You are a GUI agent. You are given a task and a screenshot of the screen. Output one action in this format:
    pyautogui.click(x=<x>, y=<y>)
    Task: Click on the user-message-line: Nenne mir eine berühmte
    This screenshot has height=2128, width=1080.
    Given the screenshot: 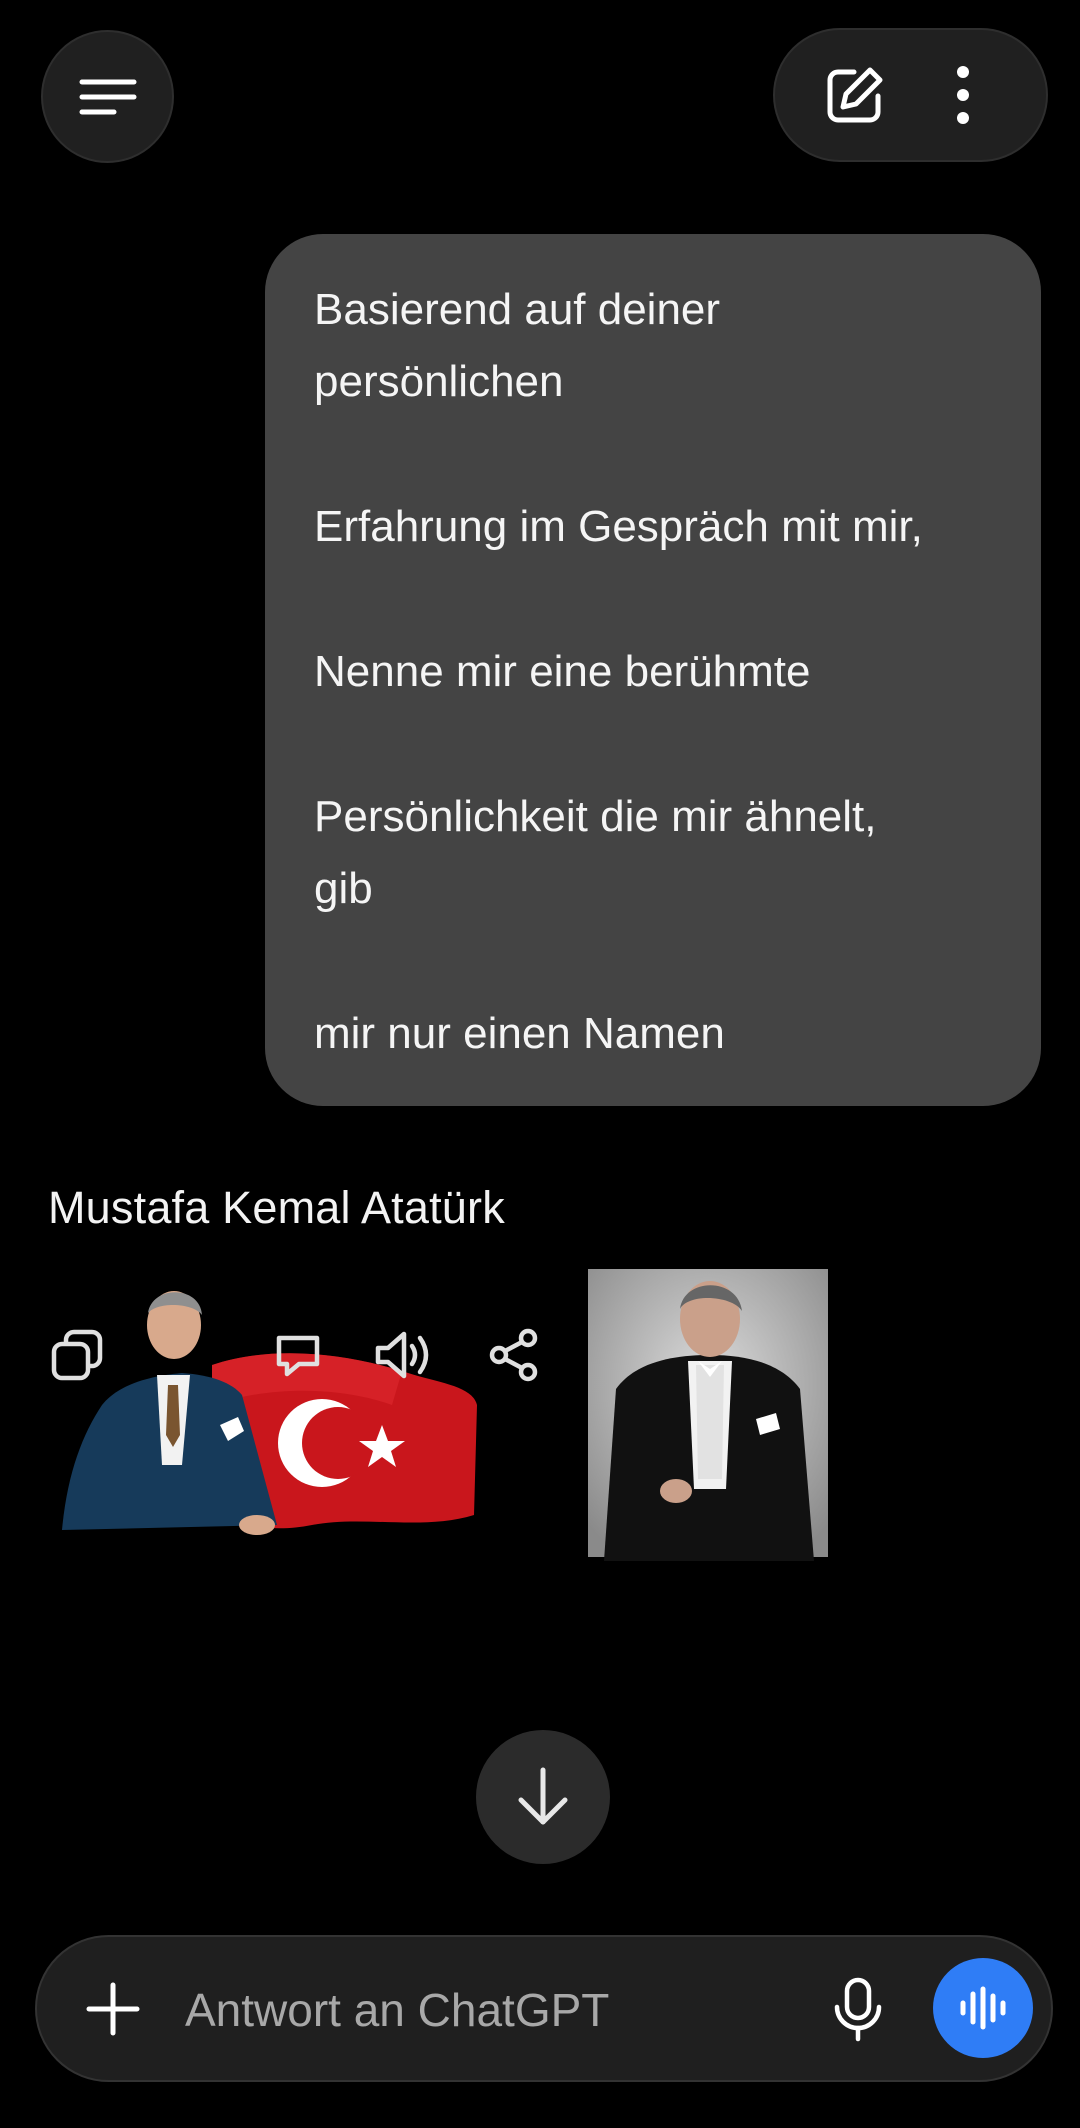 What is the action you would take?
    pyautogui.click(x=562, y=671)
    